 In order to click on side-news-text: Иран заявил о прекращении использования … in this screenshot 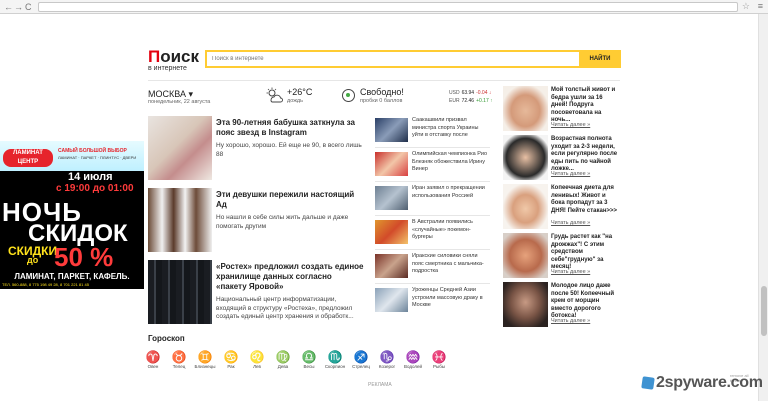, I will do `click(451, 192)`.